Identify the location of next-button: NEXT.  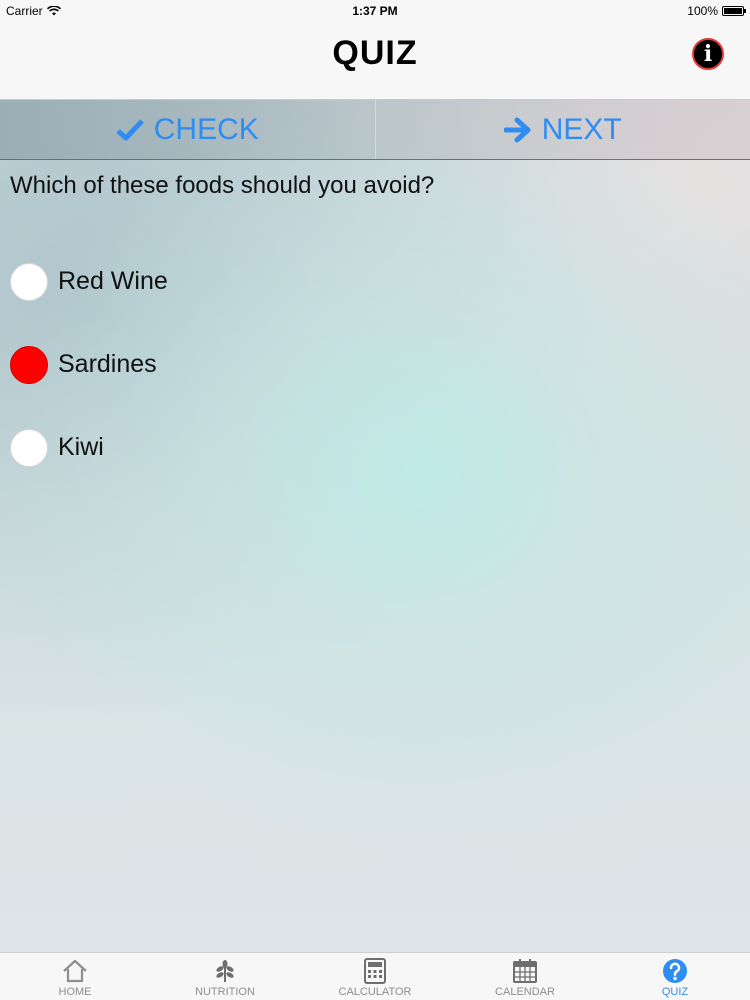
(562, 129).